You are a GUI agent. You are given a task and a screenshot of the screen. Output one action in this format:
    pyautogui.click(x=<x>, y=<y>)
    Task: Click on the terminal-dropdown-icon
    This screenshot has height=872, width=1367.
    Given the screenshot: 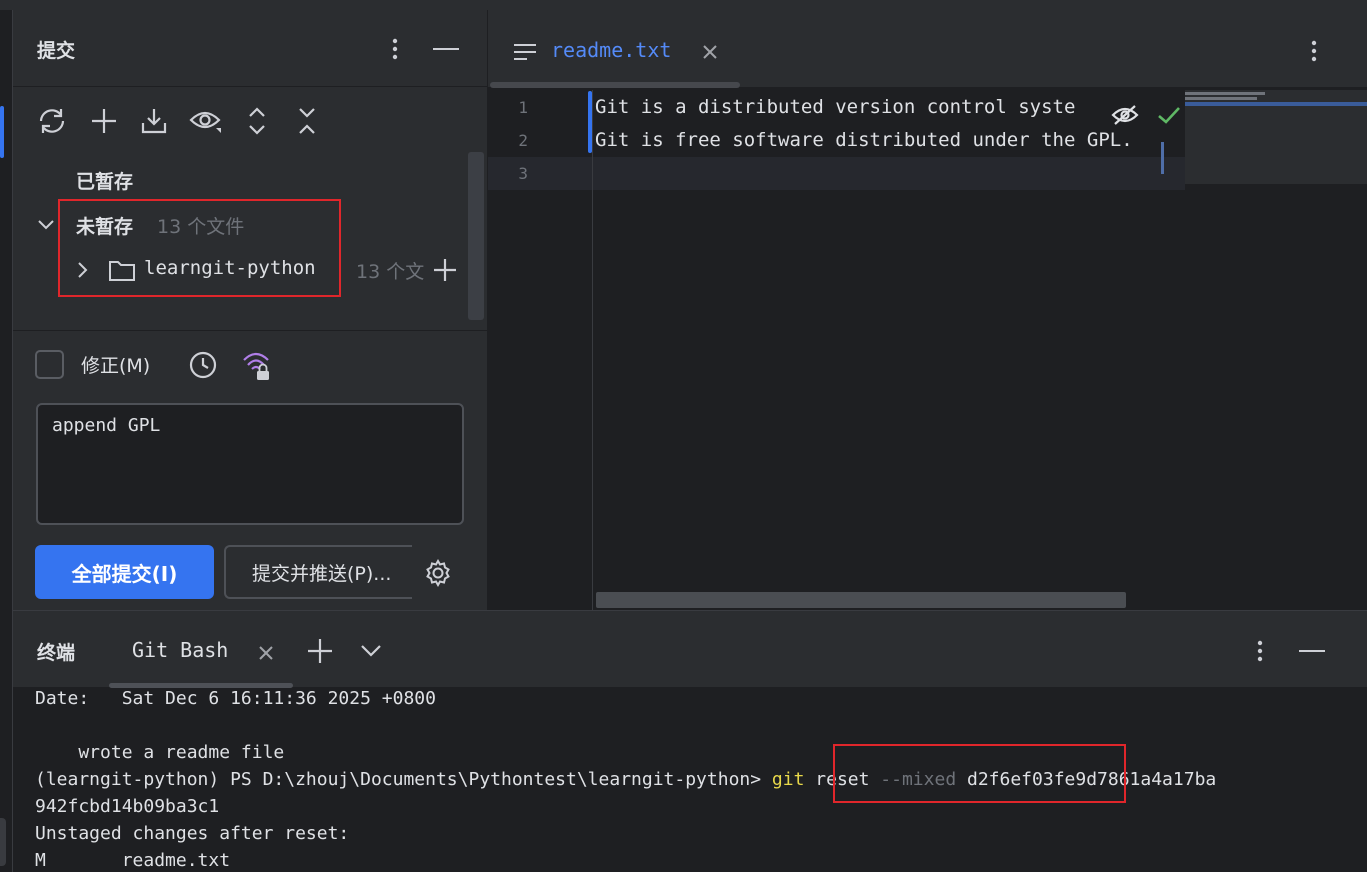 What is the action you would take?
    pyautogui.click(x=371, y=651)
    